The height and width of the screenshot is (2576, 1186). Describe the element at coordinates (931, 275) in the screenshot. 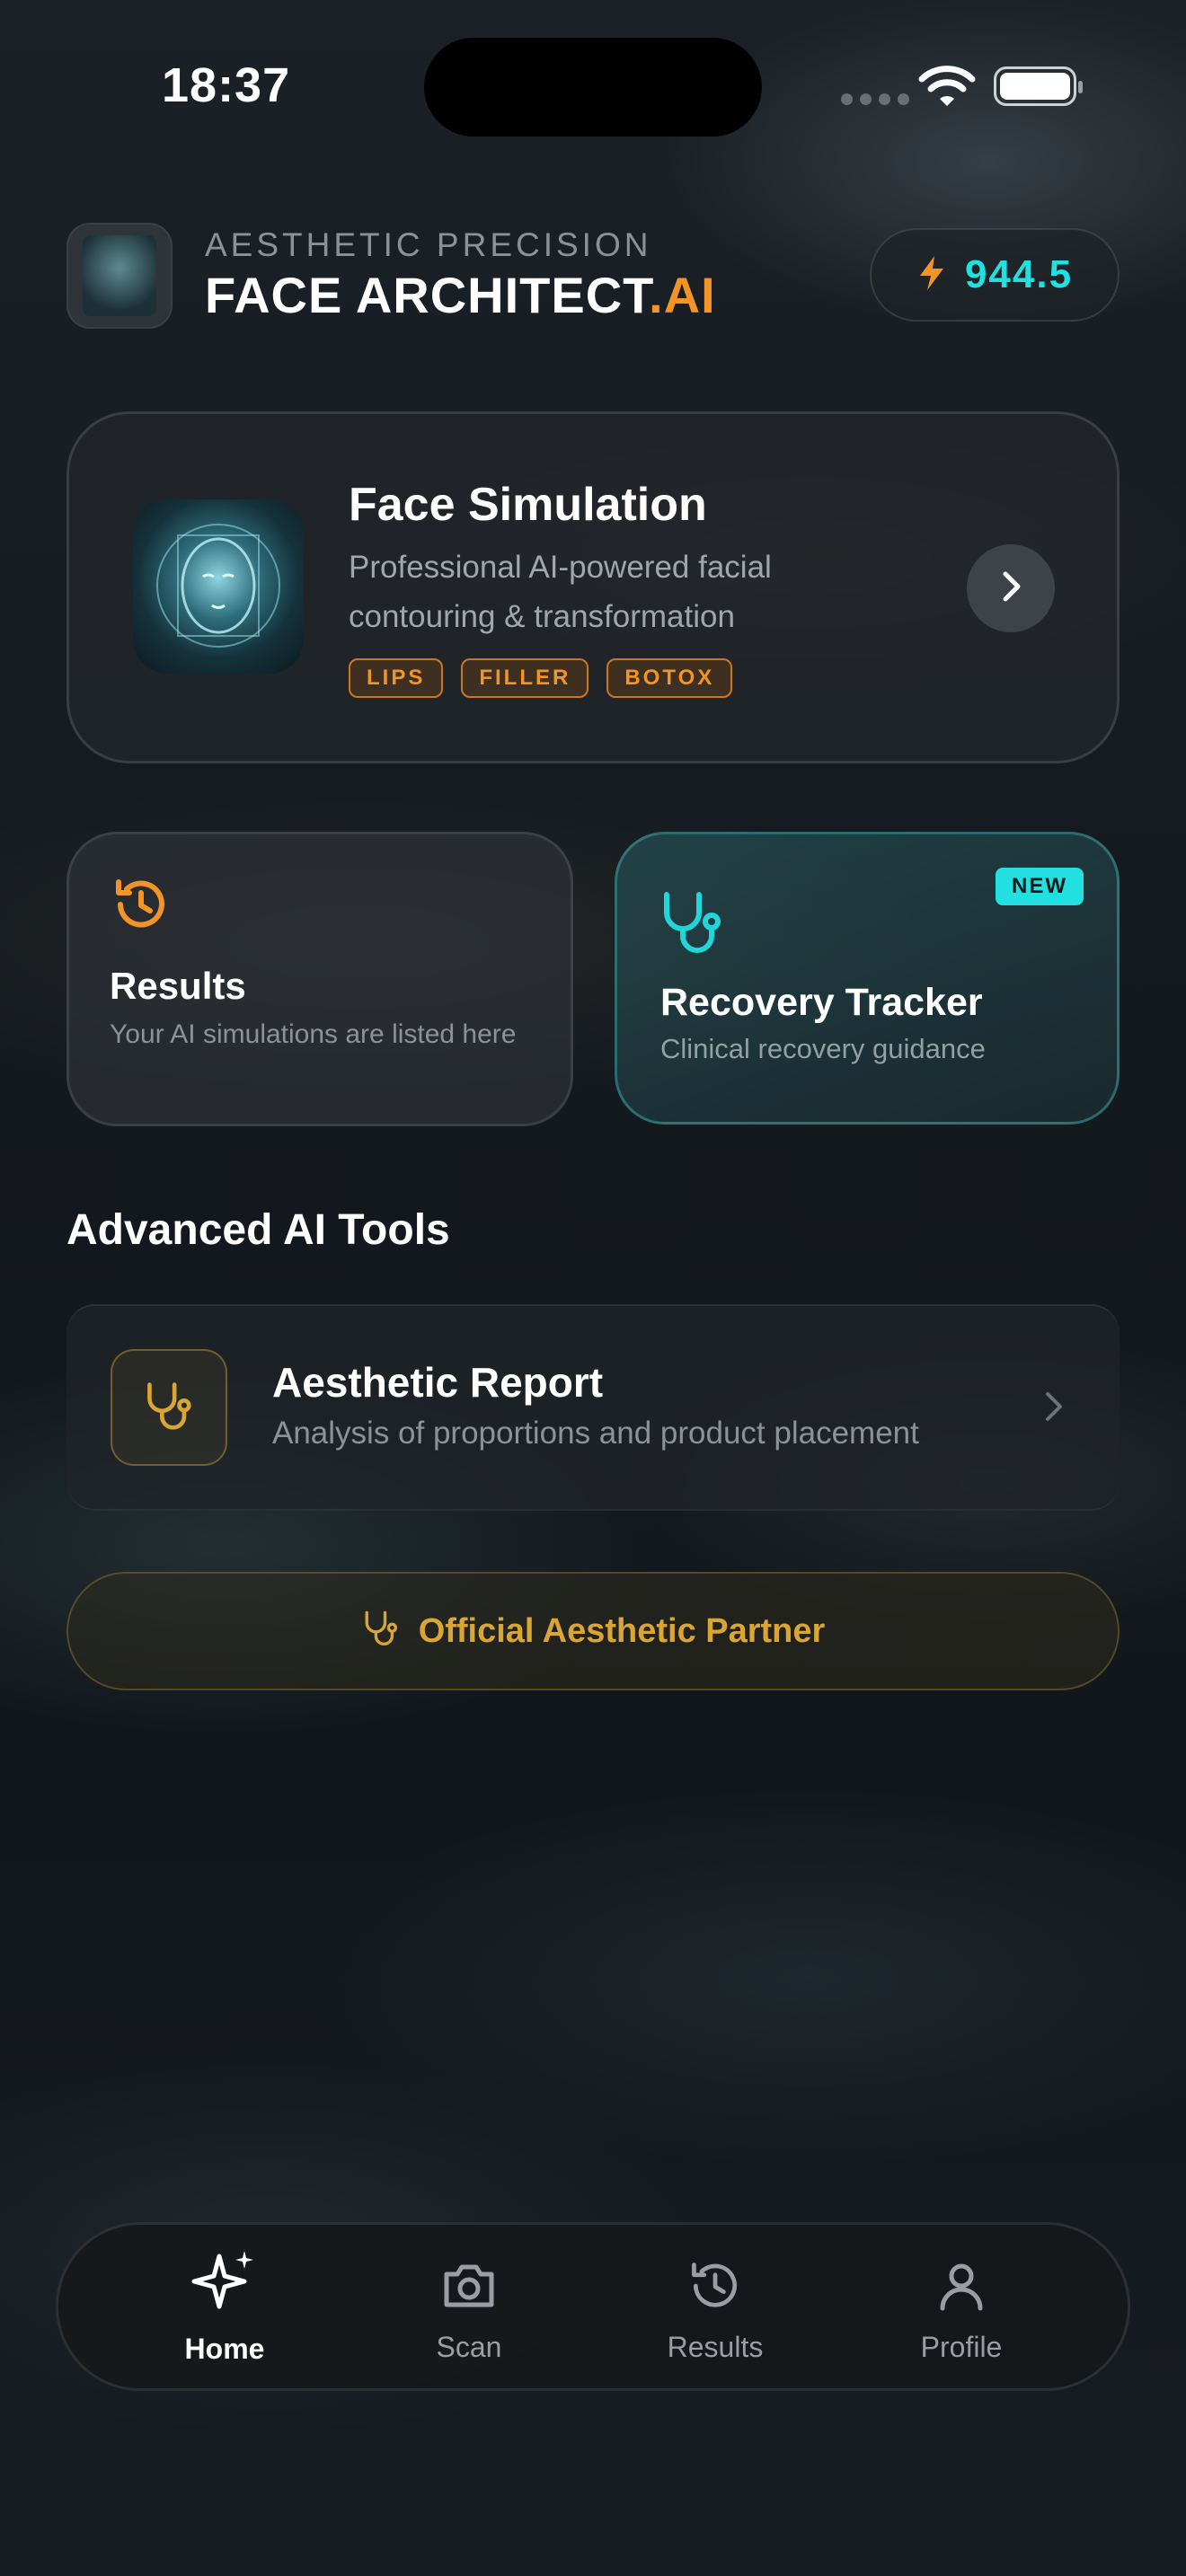

I see `bolt-icon` at that location.